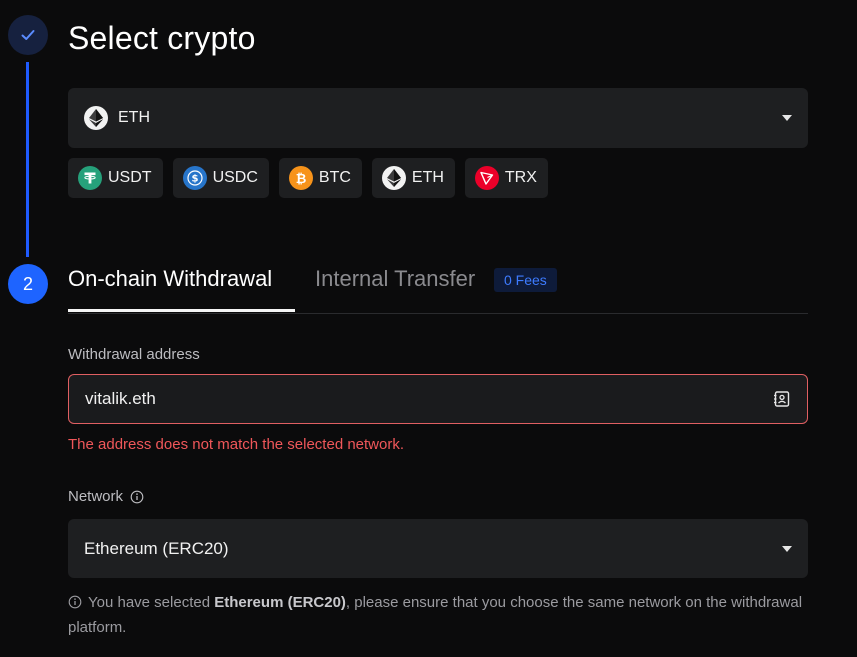 The image size is (857, 657). Describe the element at coordinates (486, 178) in the screenshot. I see `trx-icon` at that location.